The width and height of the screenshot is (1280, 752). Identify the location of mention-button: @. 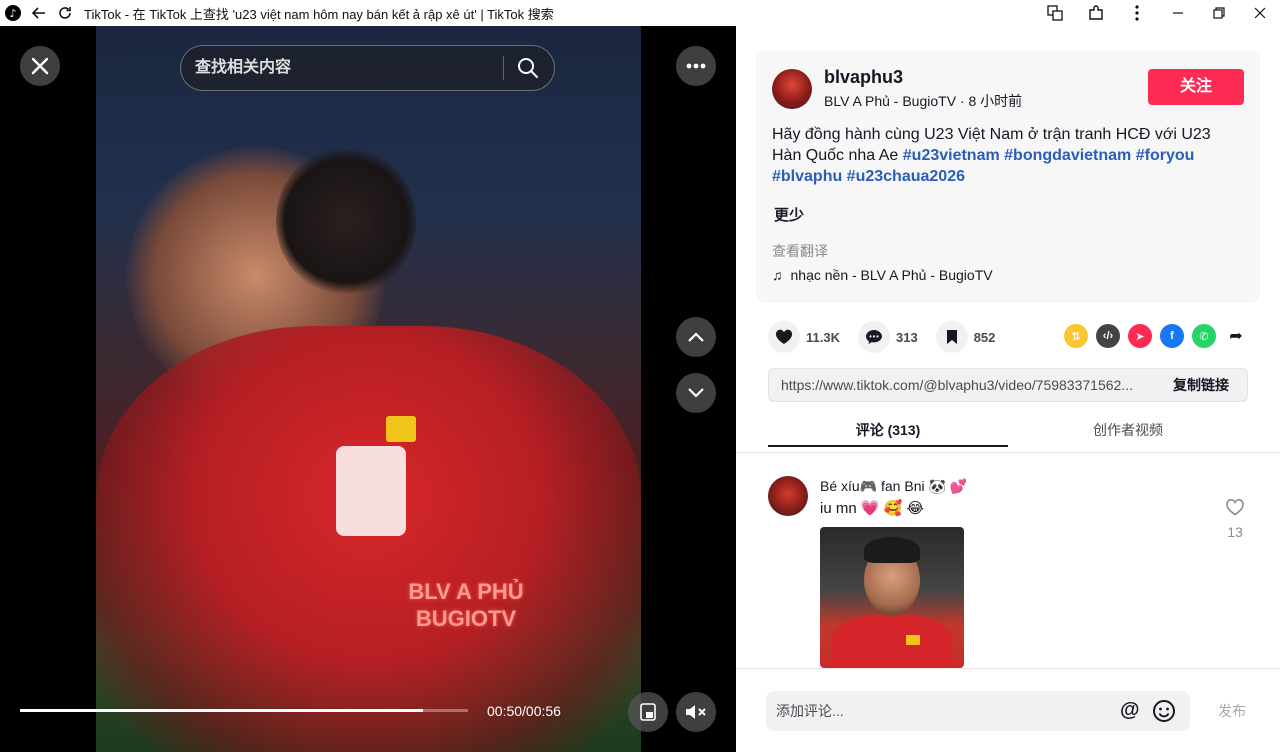
(1130, 710).